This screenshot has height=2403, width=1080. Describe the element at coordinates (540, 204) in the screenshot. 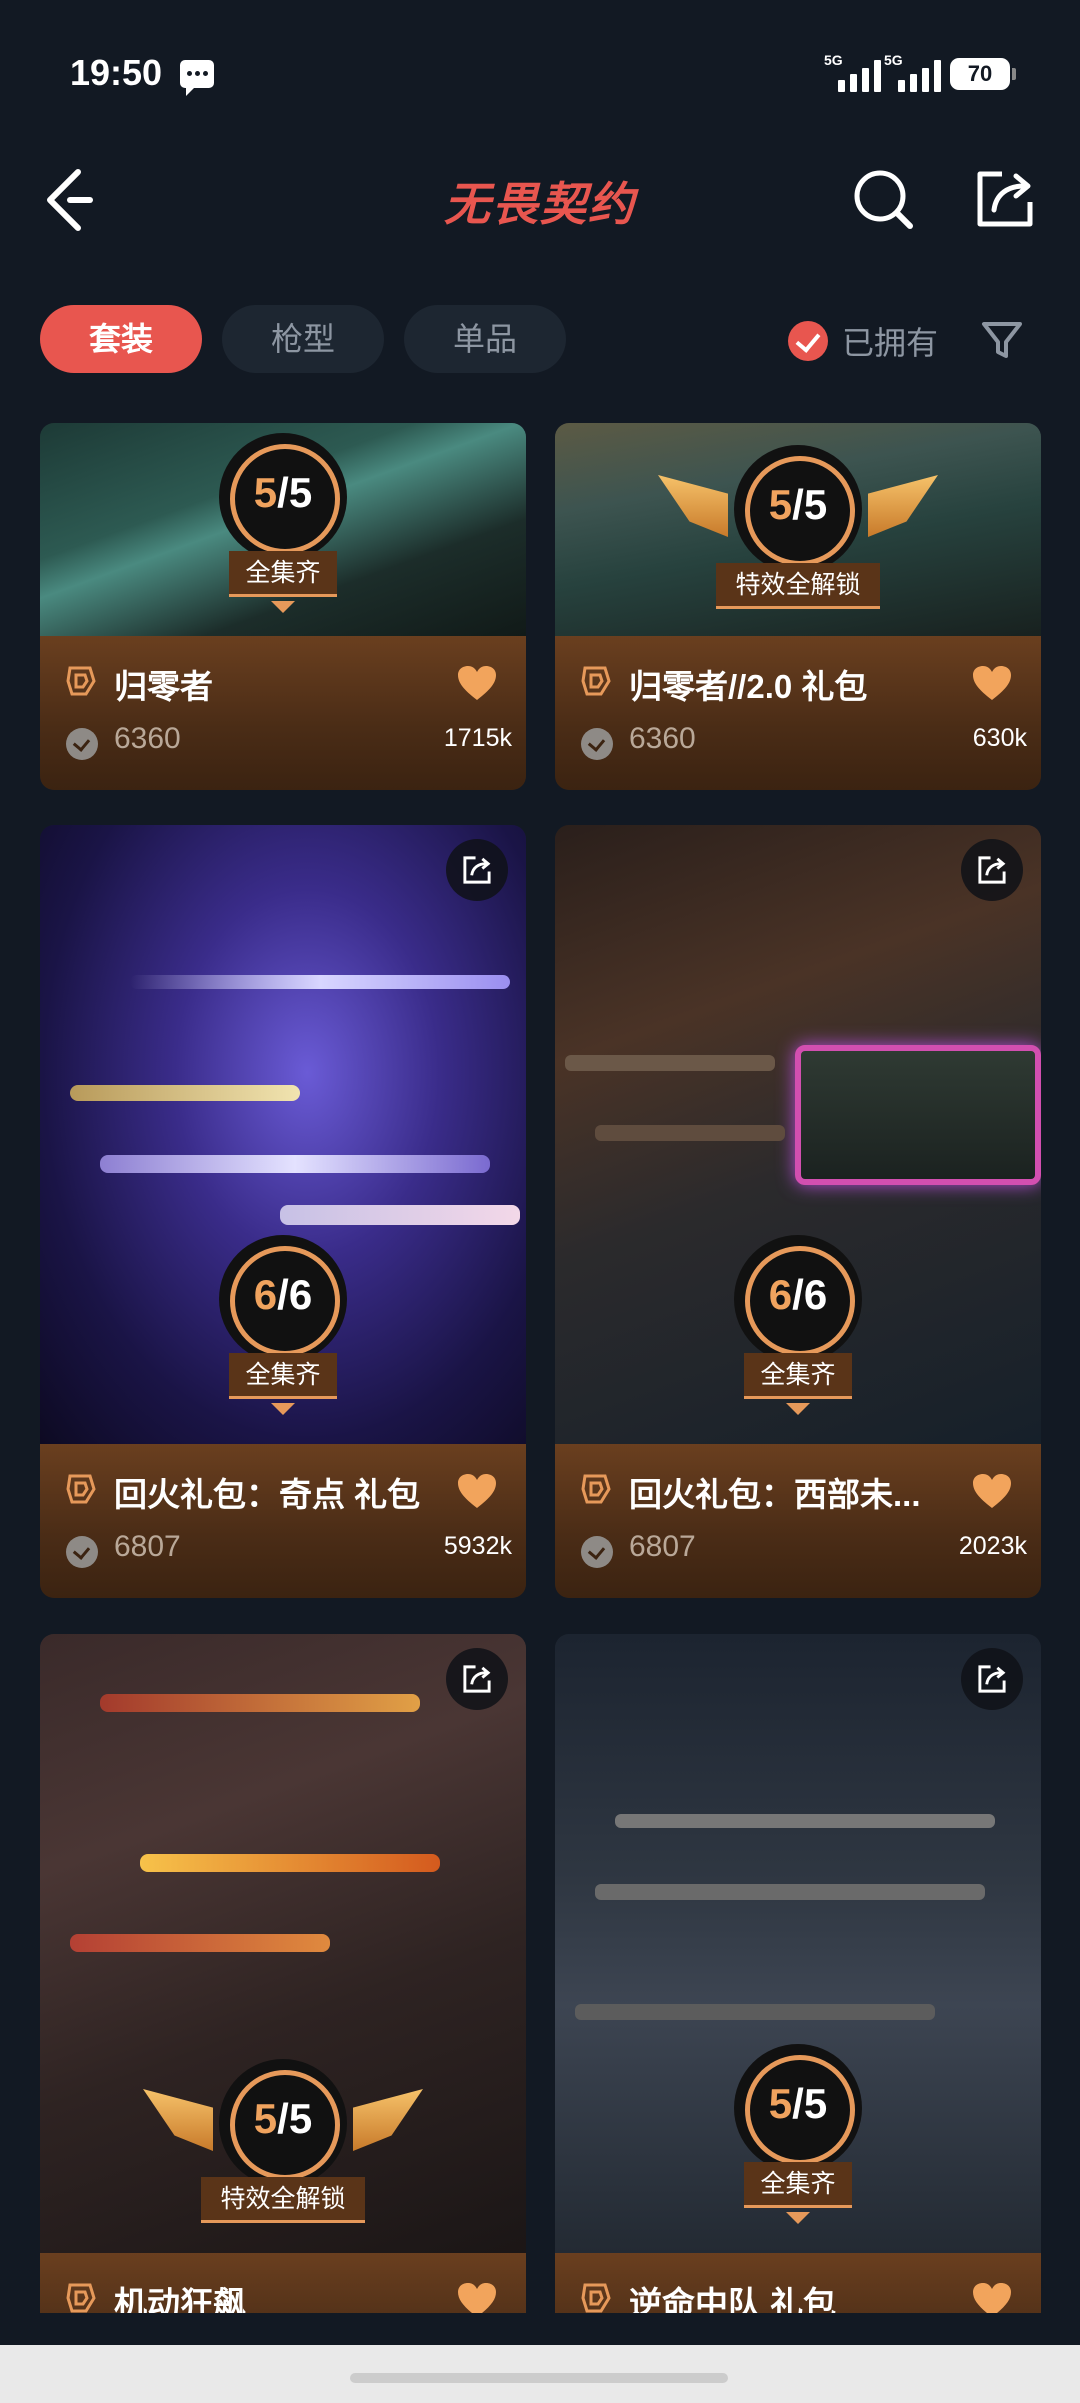

I see `page-title: 无畏契约` at that location.